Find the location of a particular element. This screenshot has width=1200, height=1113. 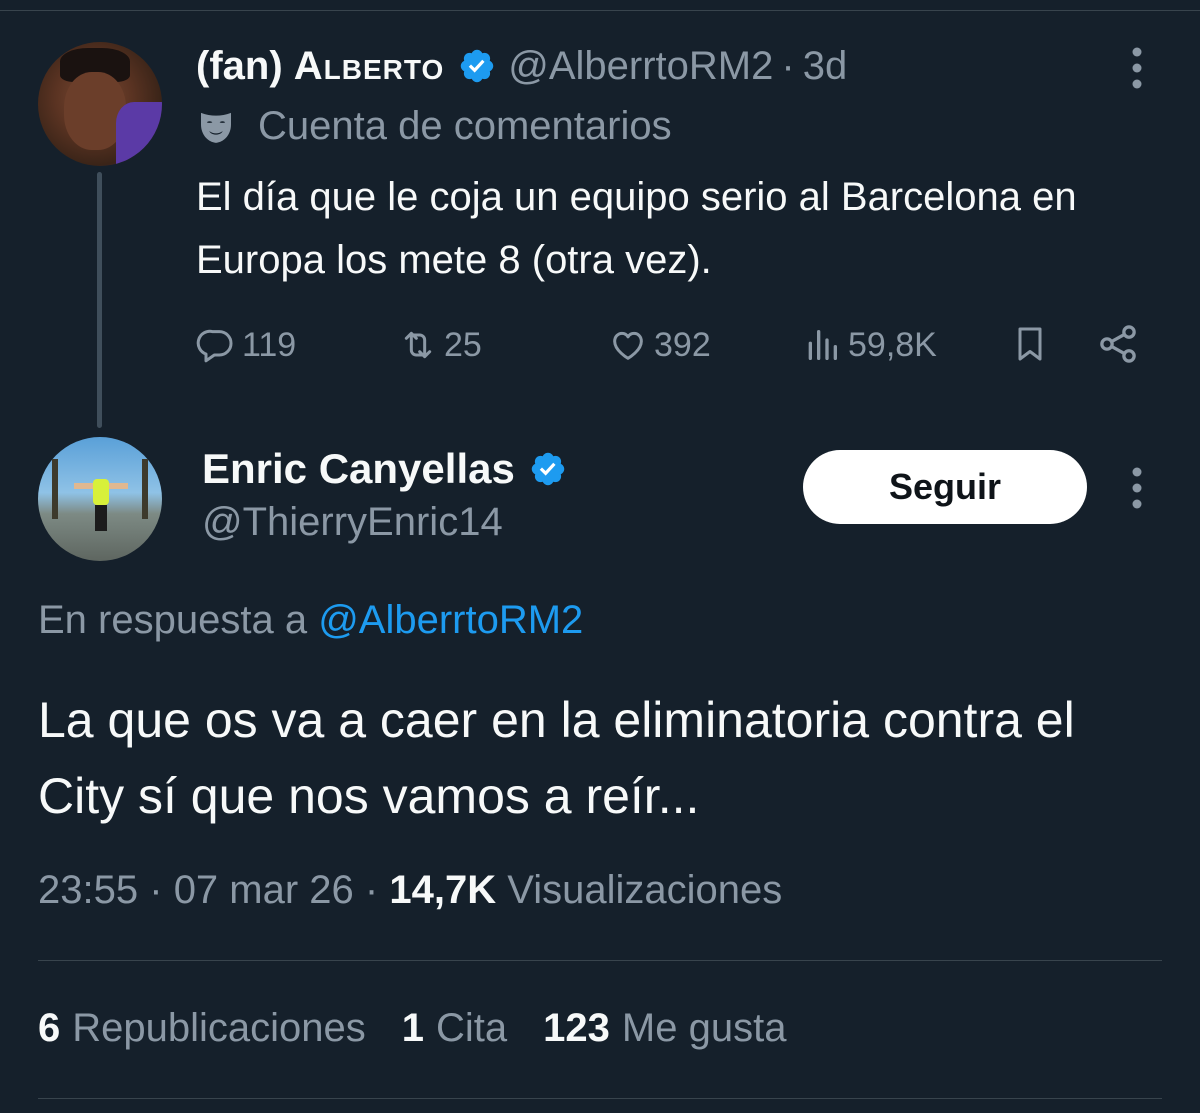

reply-icon is located at coordinates (214, 346).